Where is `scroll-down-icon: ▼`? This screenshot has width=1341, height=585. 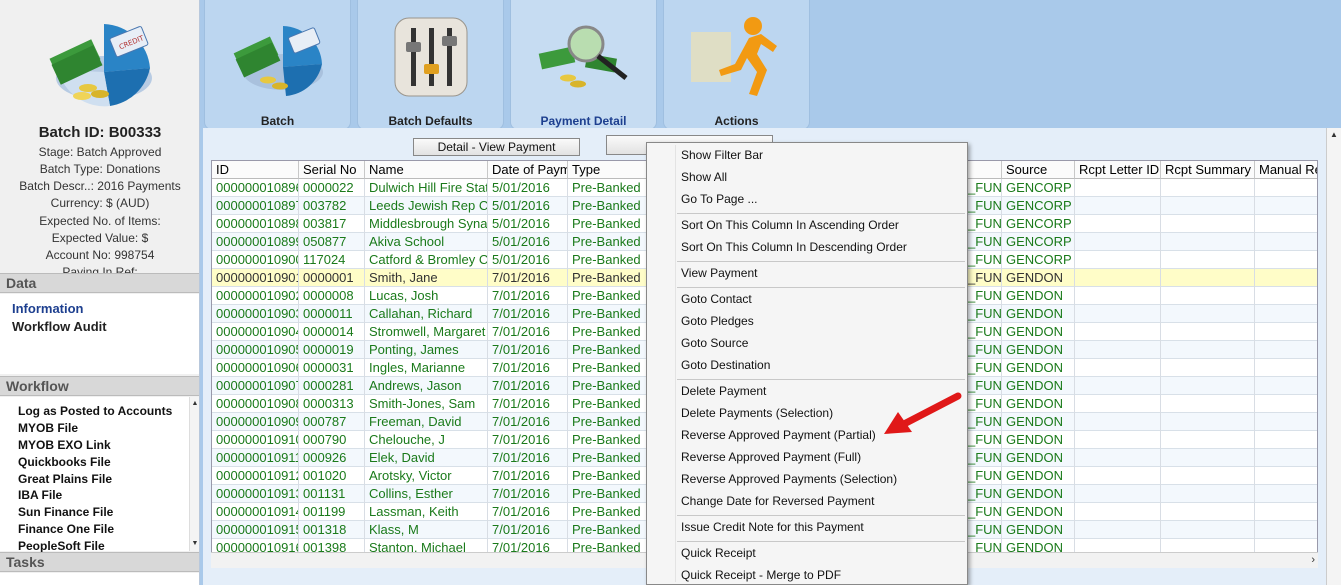
scroll-down-icon: ▼ is located at coordinates (194, 544).